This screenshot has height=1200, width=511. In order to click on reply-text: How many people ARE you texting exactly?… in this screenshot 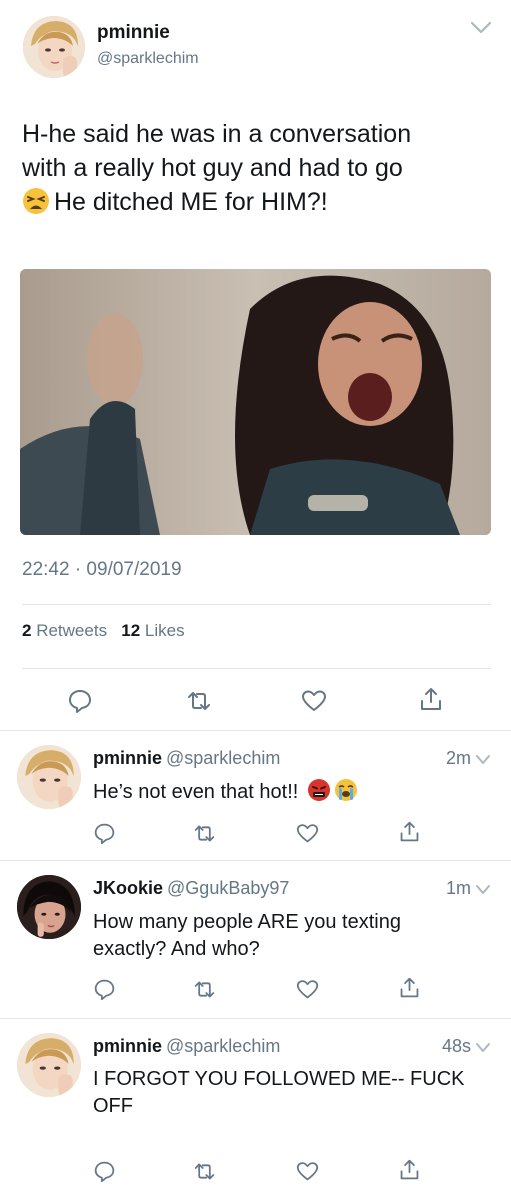, I will do `click(293, 936)`.